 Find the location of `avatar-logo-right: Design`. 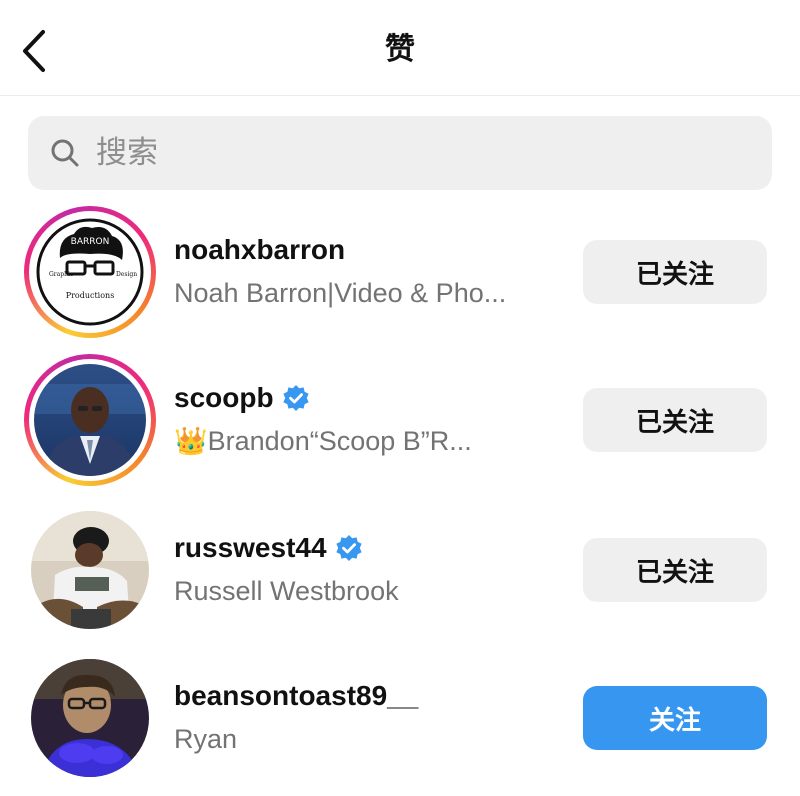

avatar-logo-right: Design is located at coordinates (126, 274).